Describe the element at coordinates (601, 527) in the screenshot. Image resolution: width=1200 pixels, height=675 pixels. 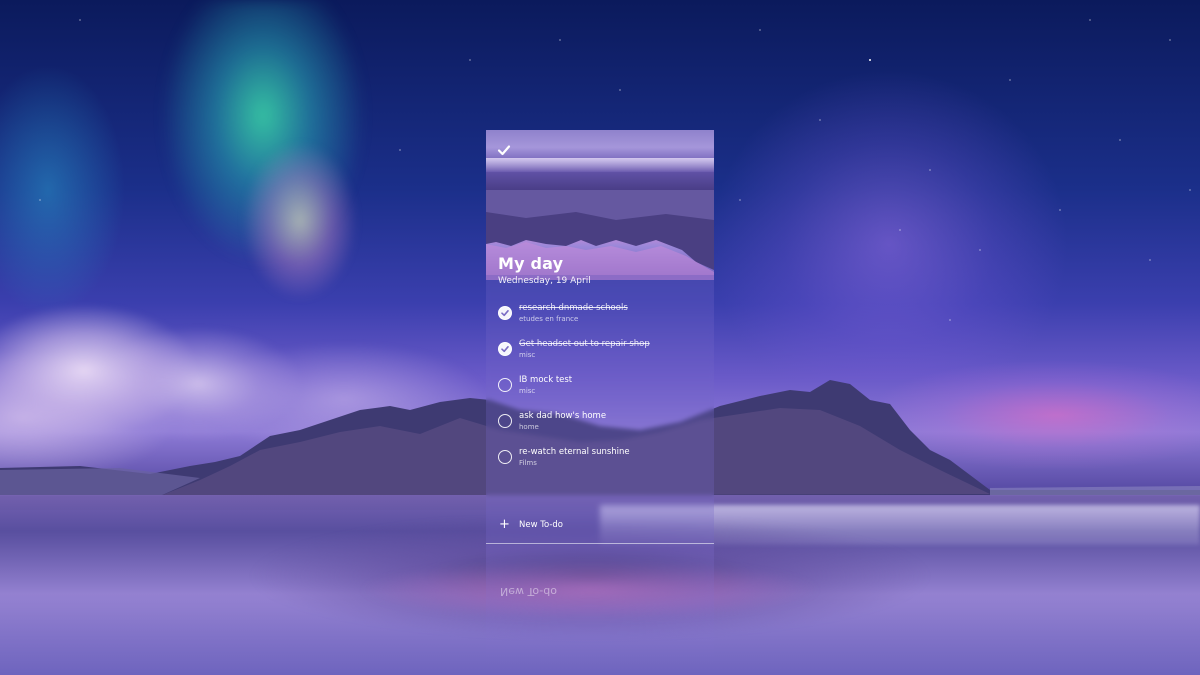
I see `new-todo-button: + New To-do` at that location.